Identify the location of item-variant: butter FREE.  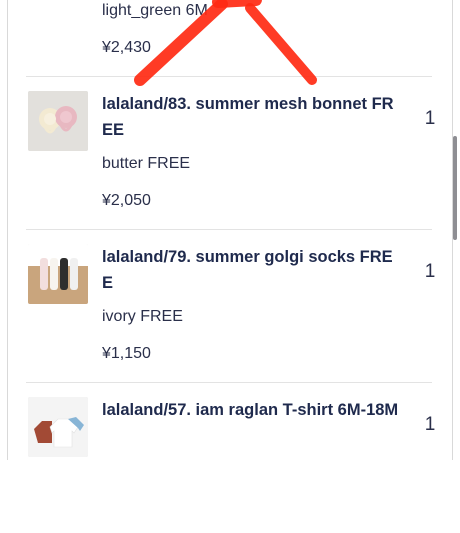
(146, 163).